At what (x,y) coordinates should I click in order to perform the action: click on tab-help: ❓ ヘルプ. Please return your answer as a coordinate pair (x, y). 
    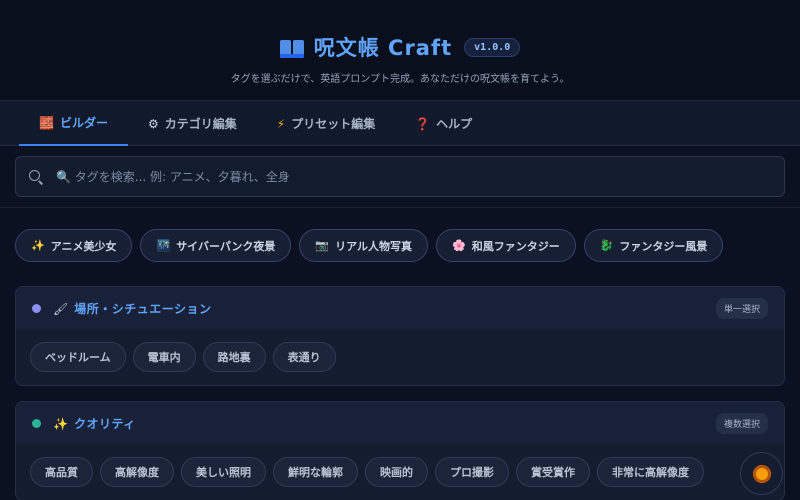
    Looking at the image, I should click on (443, 123).